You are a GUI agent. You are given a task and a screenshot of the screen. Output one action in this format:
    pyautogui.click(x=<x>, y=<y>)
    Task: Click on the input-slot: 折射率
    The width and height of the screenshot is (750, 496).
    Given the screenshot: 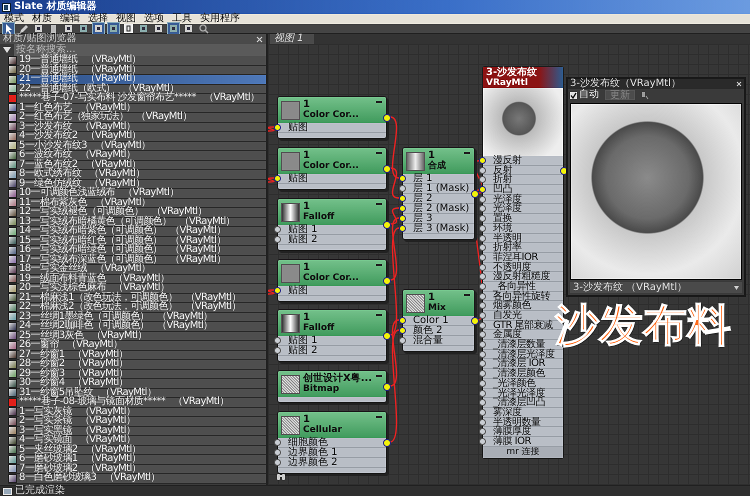 What is the action you would take?
    pyautogui.click(x=523, y=248)
    